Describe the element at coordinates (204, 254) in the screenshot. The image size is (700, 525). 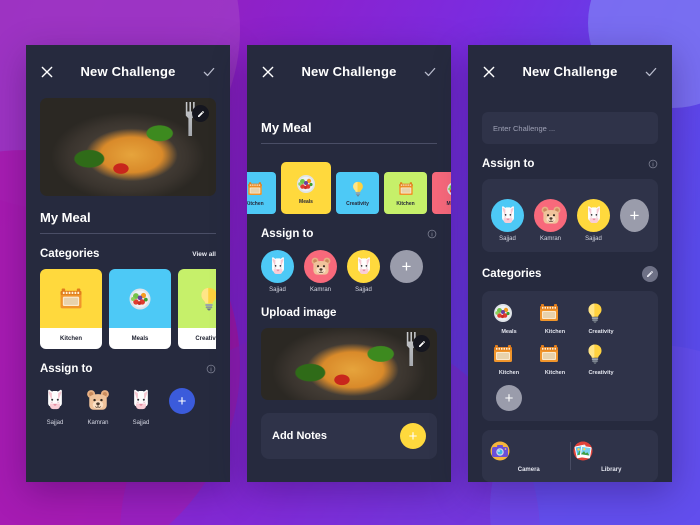
I see `view-all-link: View all` at that location.